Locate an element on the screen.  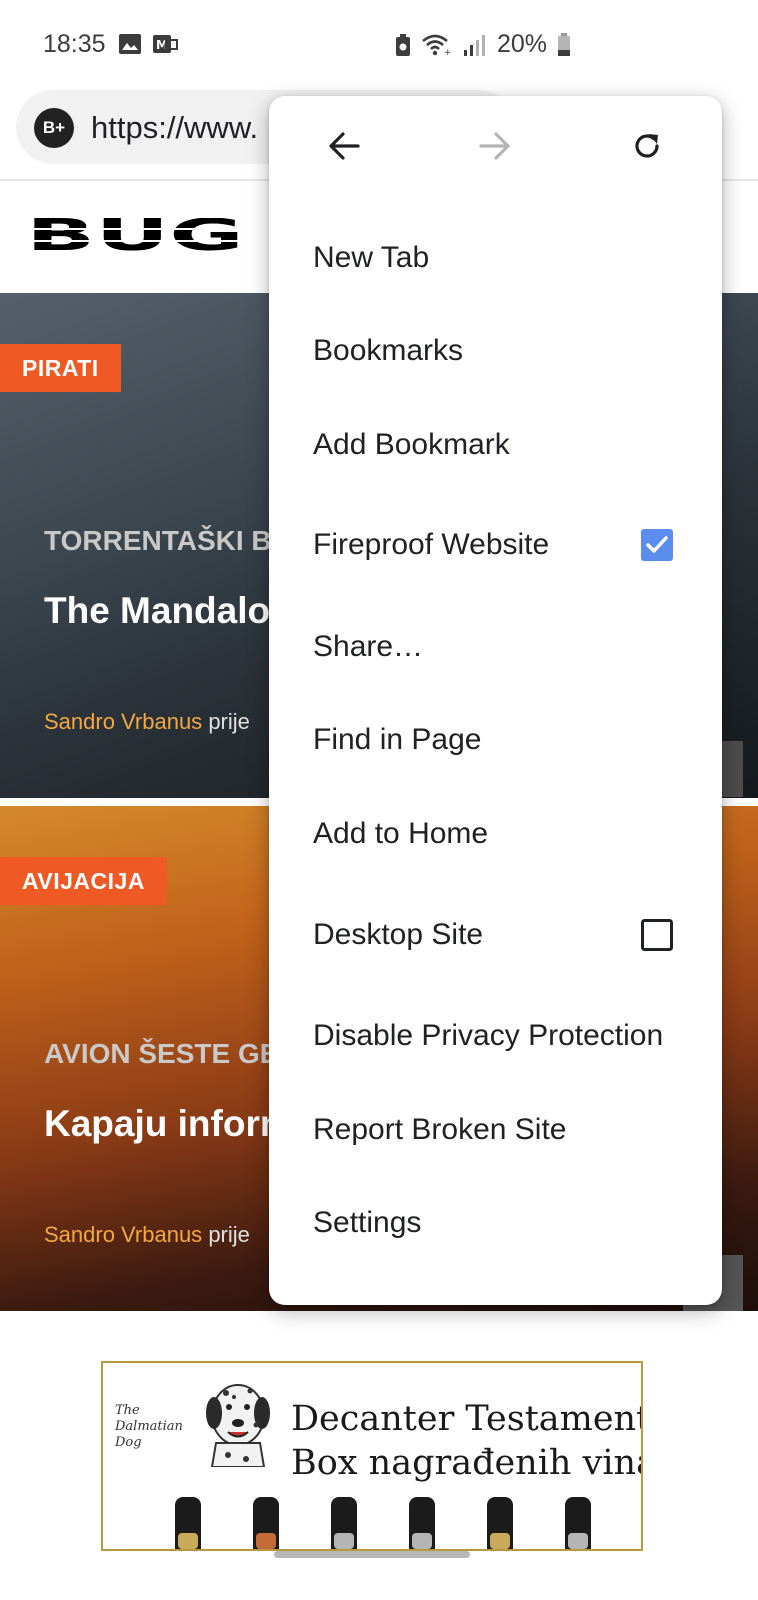
battery-icon is located at coordinates (564, 44).